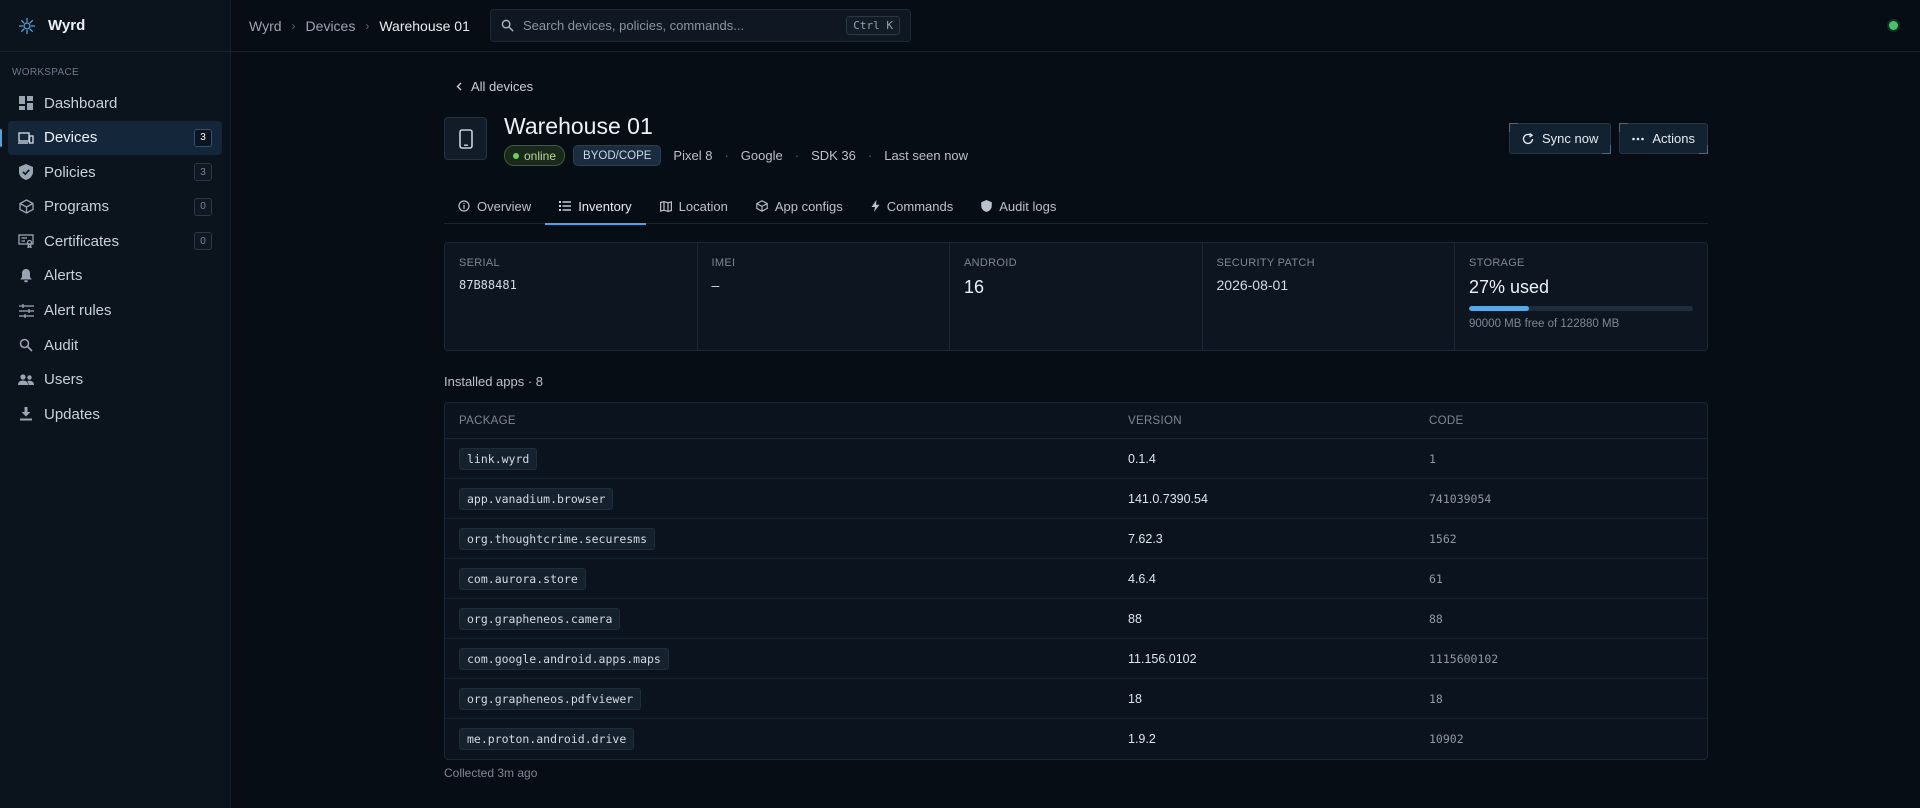 The width and height of the screenshot is (1920, 808). What do you see at coordinates (1142, 458) in the screenshot?
I see `cell-version: 0.1.4` at bounding box center [1142, 458].